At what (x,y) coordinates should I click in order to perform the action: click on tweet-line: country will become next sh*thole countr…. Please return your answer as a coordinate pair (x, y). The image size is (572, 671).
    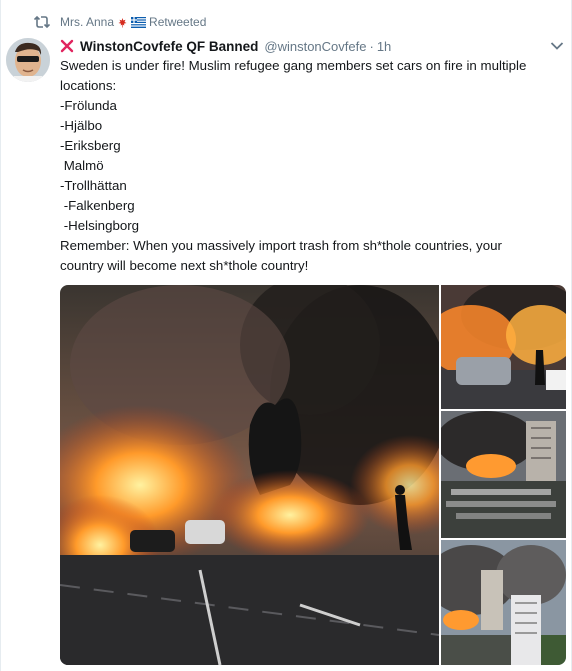
    Looking at the image, I should click on (184, 265).